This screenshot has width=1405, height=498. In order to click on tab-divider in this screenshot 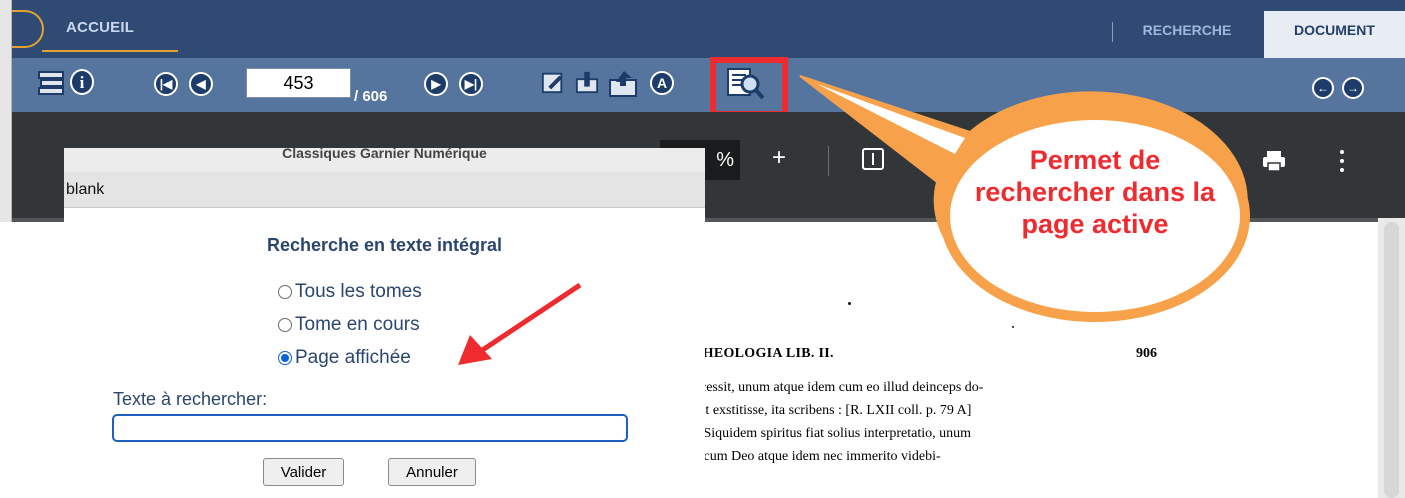, I will do `click(1112, 32)`.